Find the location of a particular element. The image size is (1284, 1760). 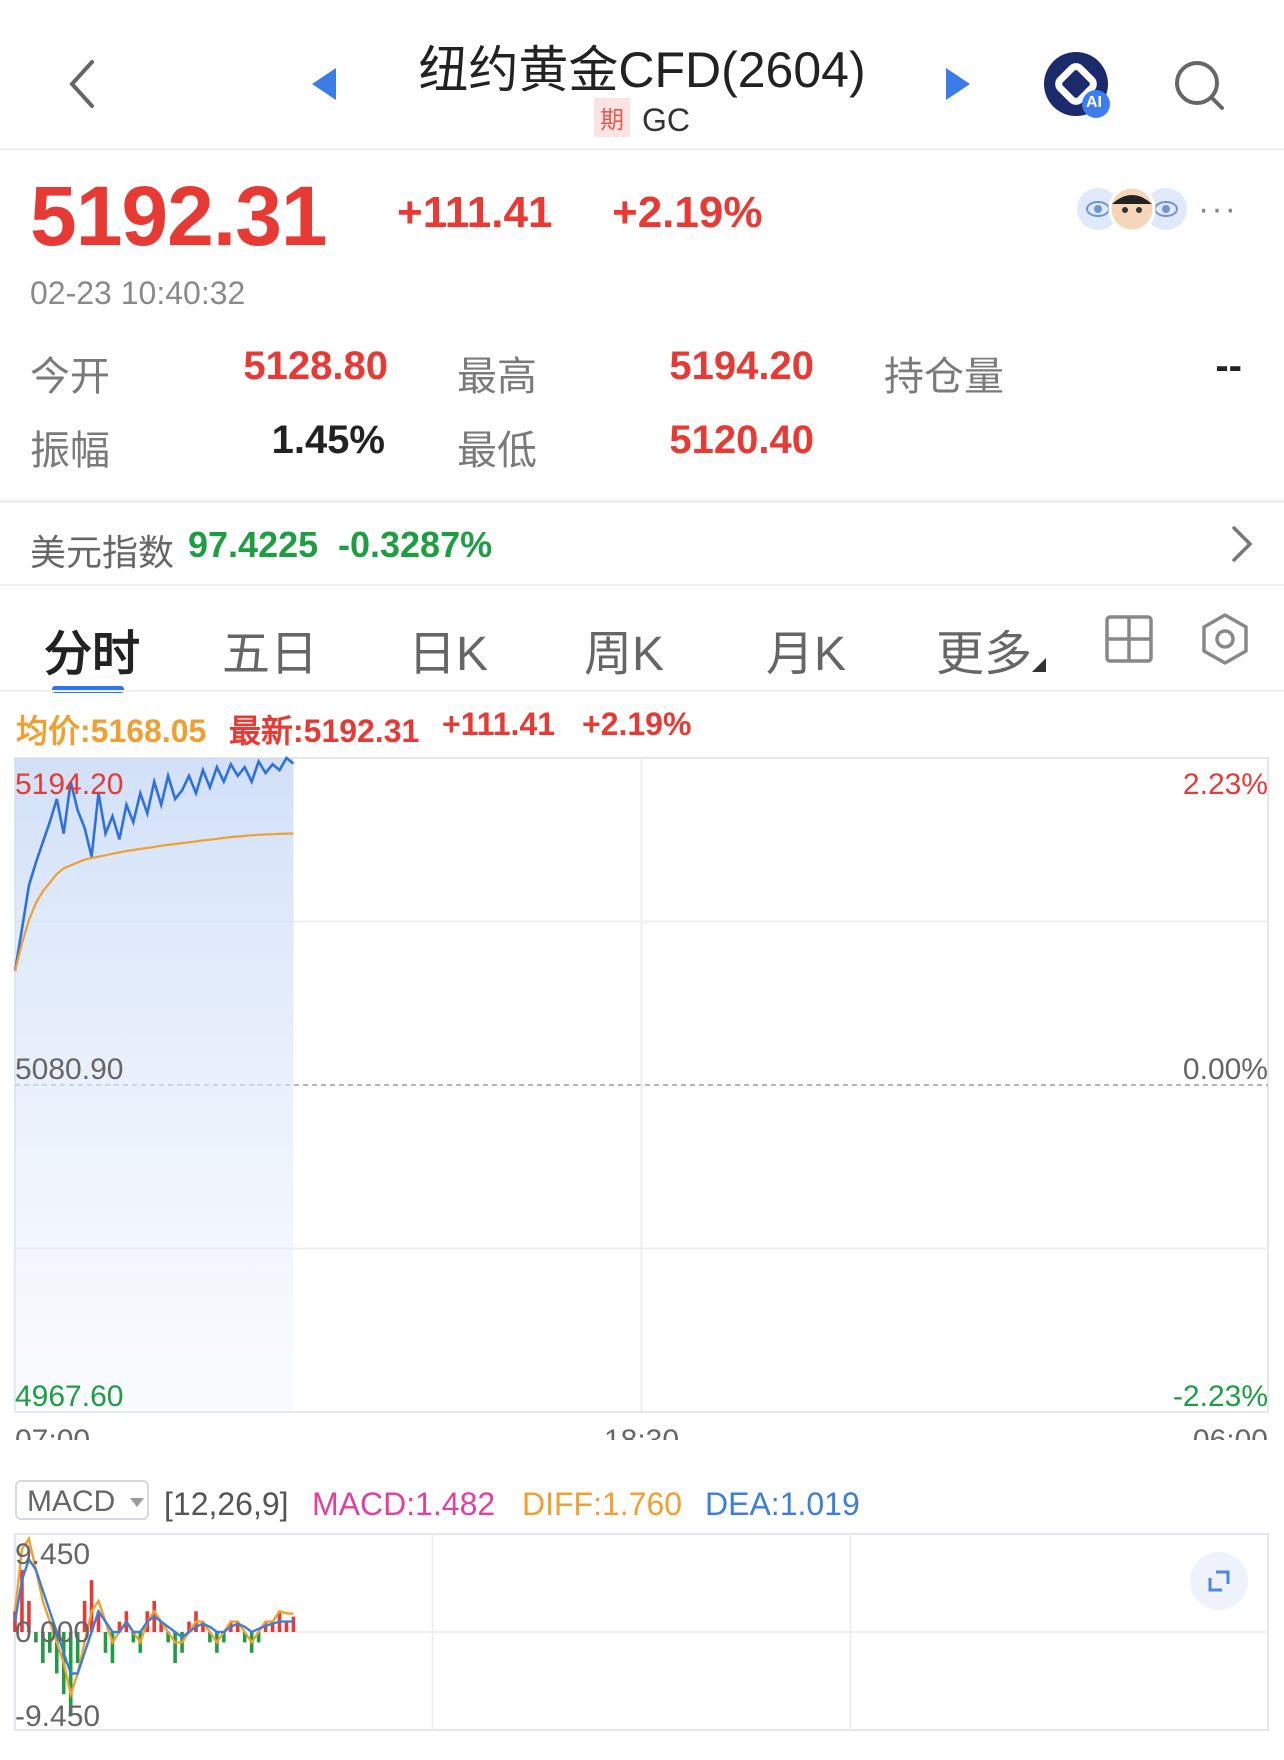

search-icon is located at coordinates (1199, 85).